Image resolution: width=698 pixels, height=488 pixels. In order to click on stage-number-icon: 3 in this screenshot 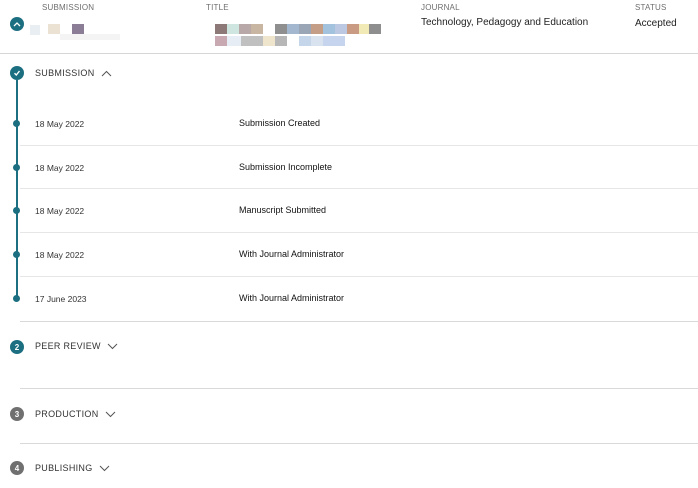, I will do `click(17, 414)`.